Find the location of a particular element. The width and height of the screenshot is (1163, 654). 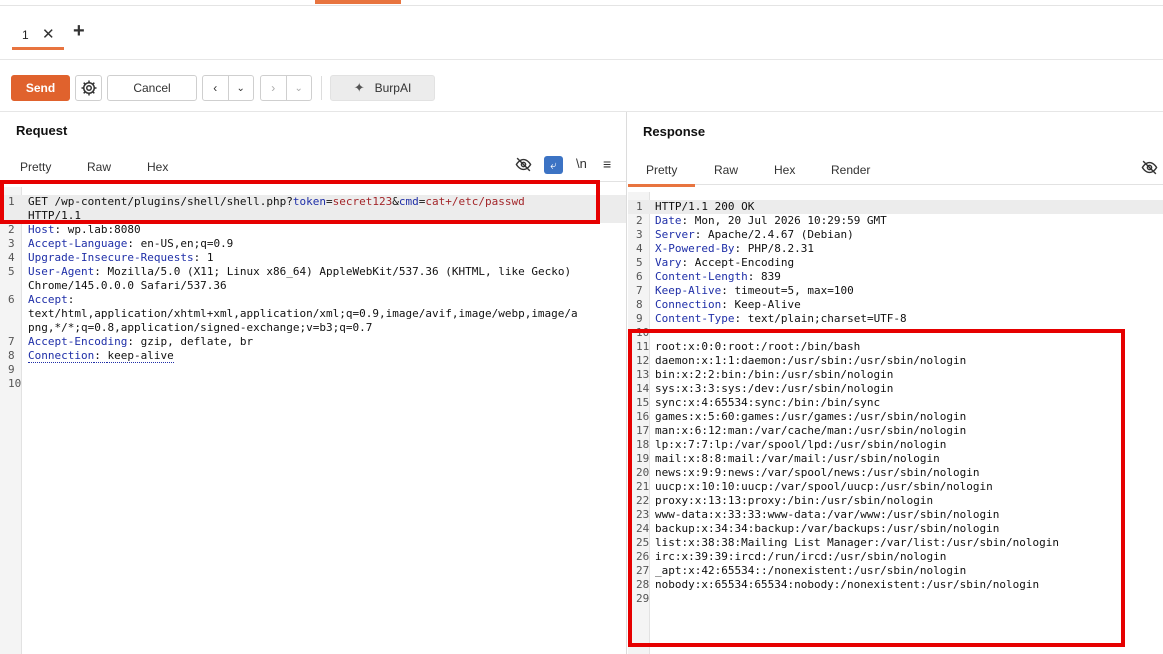

chevron-right-icon: › is located at coordinates (273, 88).